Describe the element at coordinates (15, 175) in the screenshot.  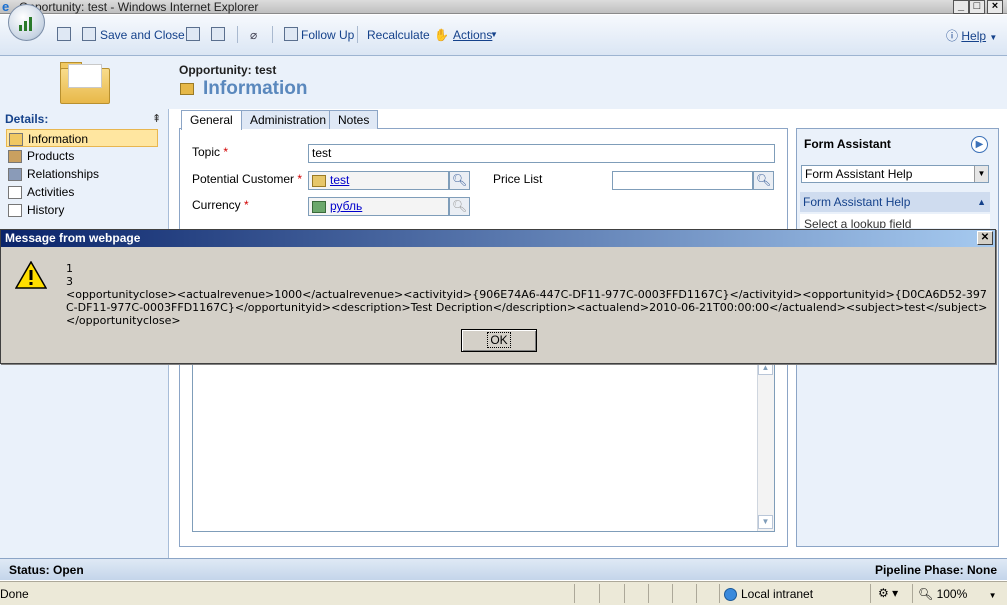
I see `relationships-icon` at that location.